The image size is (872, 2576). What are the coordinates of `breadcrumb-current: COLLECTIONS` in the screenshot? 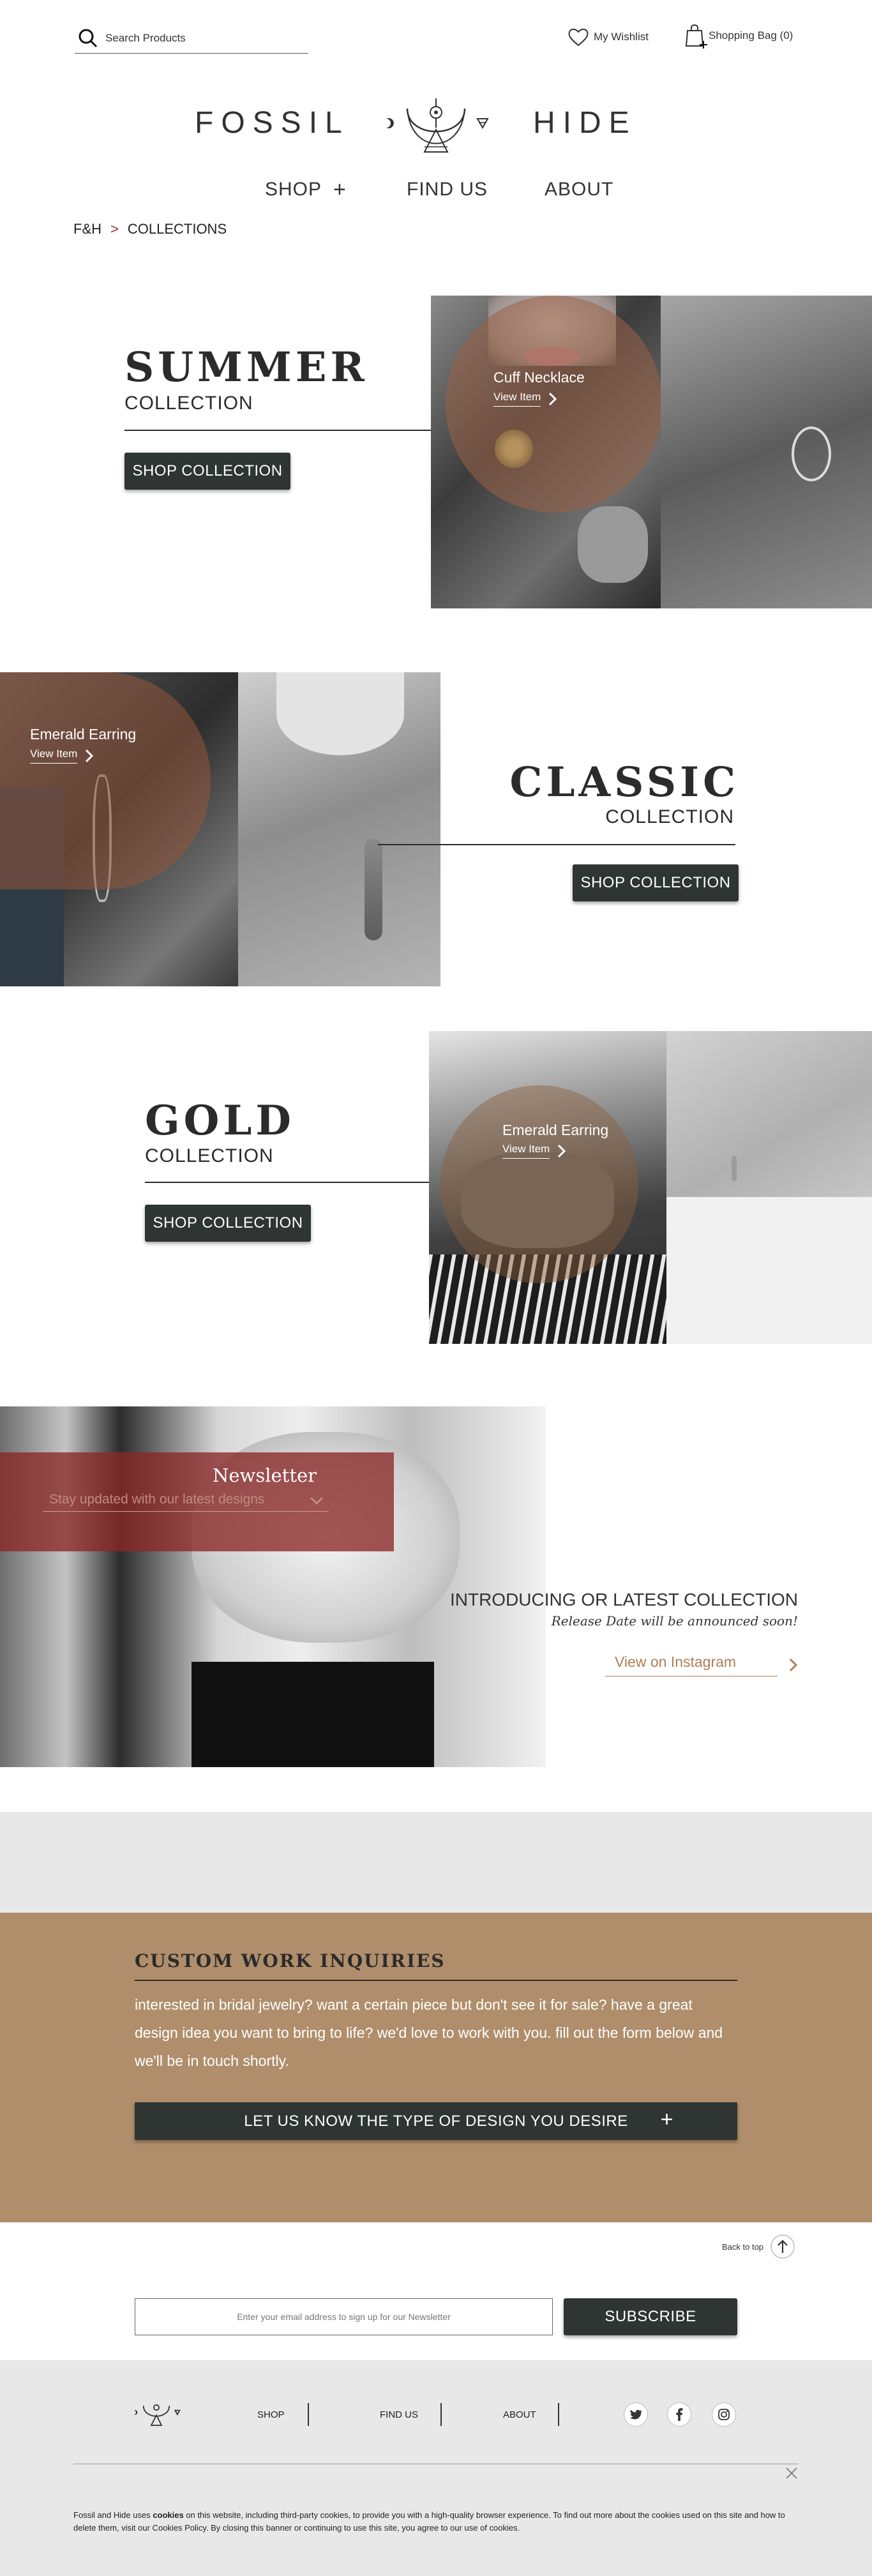 It's located at (177, 229).